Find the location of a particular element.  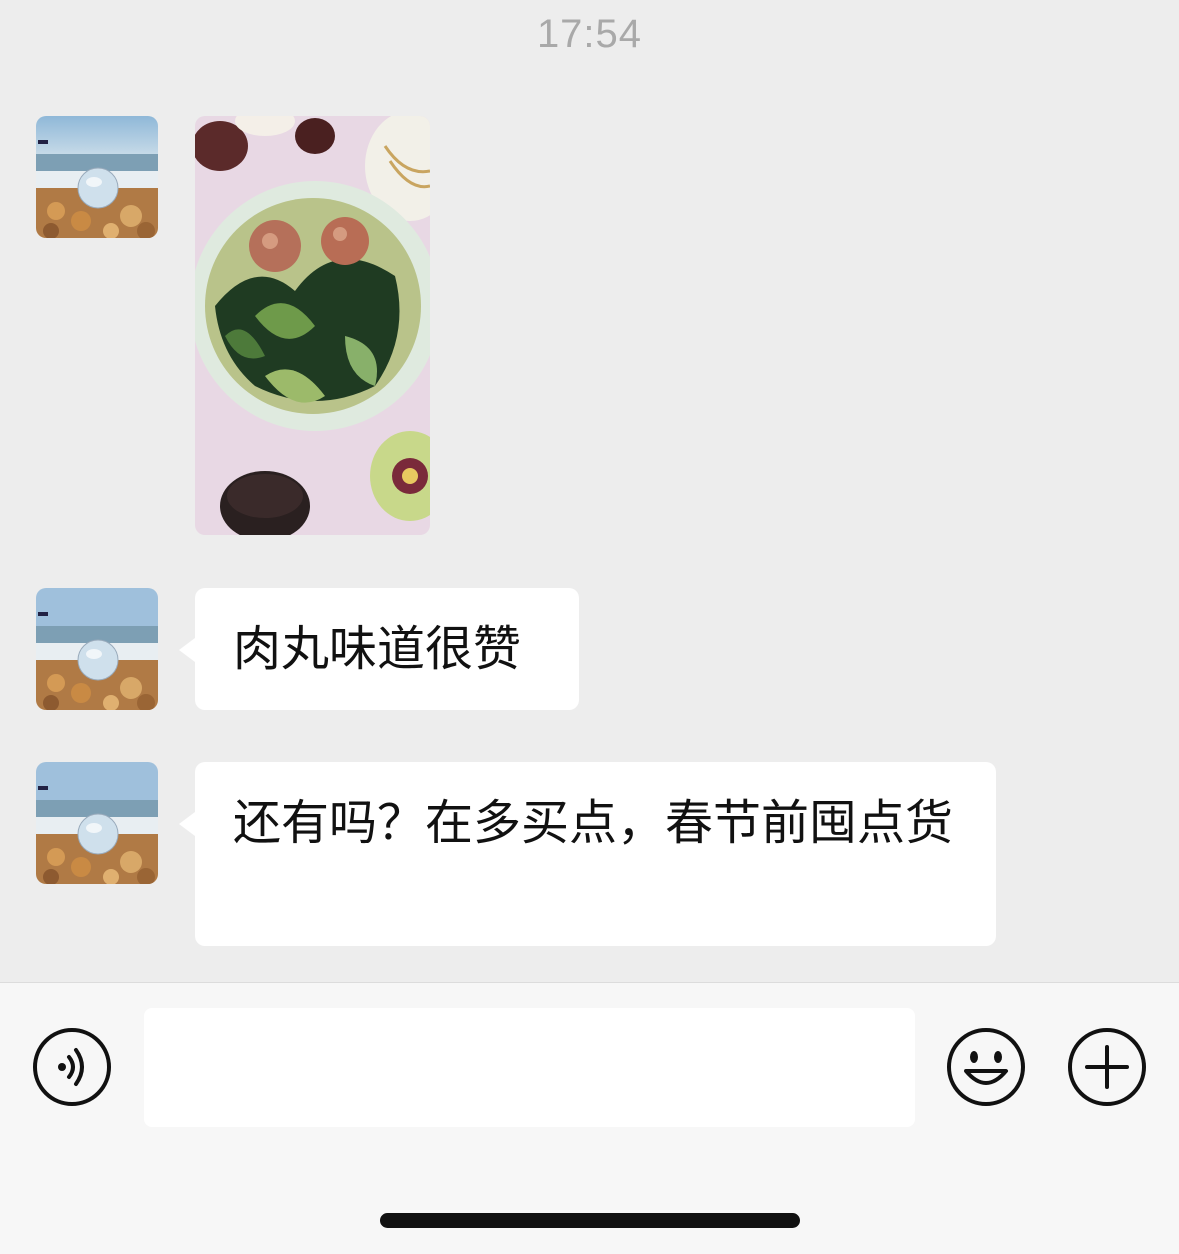

voice-icon is located at coordinates (72, 1067).